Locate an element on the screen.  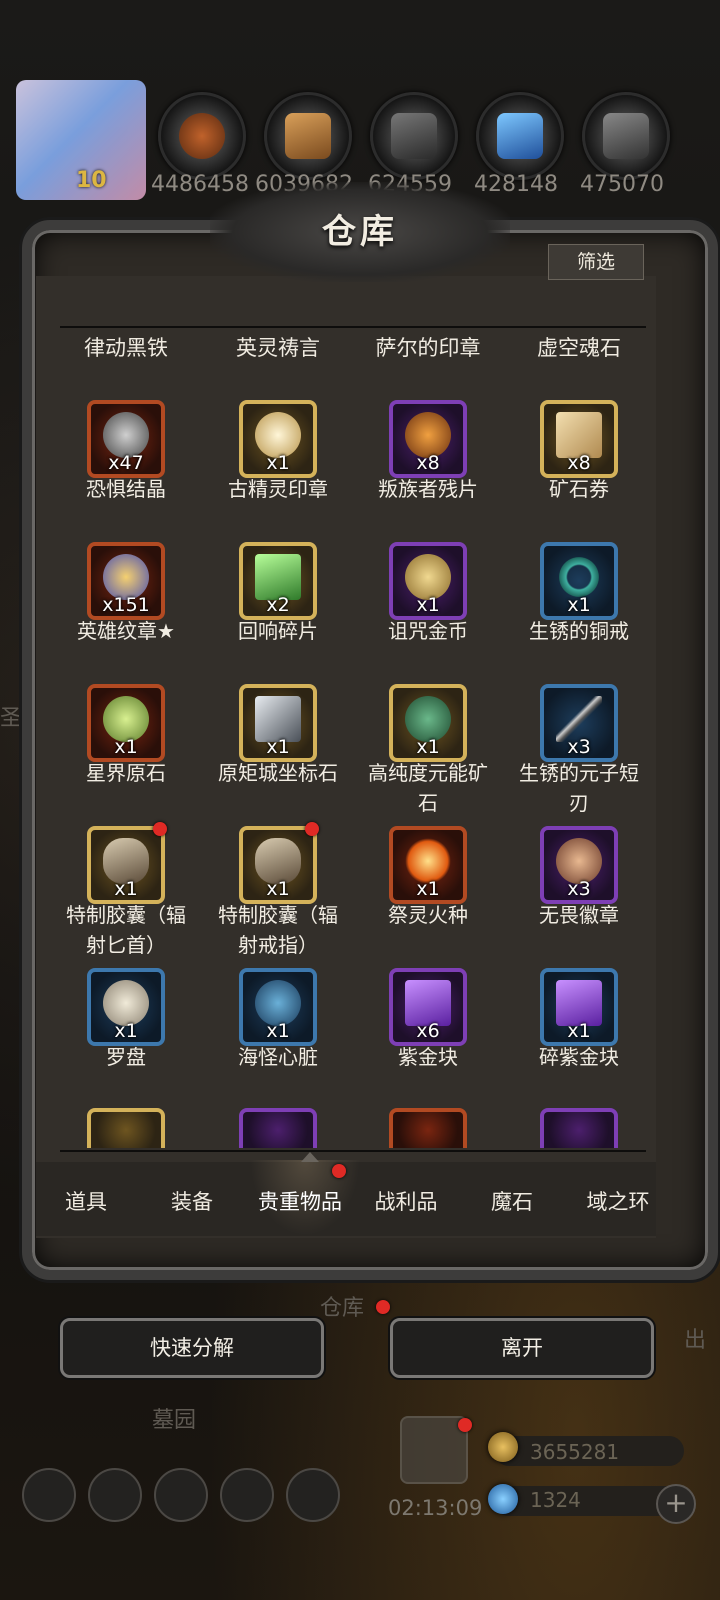
item-slot: x151 is located at coordinates (126, 581).